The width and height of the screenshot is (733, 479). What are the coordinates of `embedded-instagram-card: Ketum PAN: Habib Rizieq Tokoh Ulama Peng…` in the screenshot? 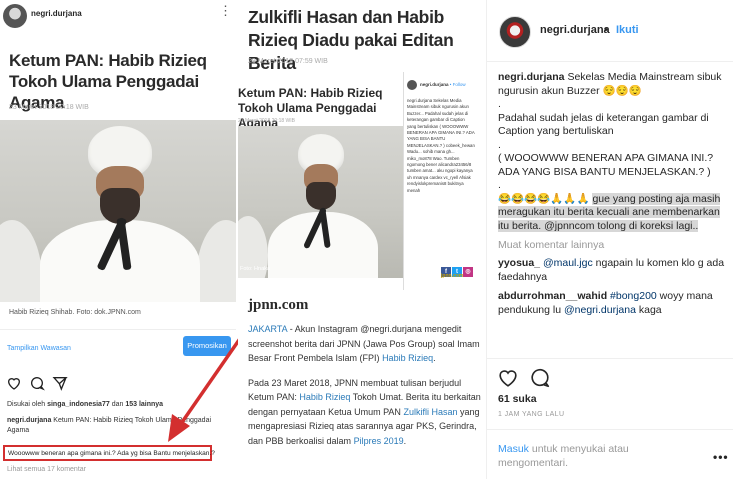 It's located at (357, 181).